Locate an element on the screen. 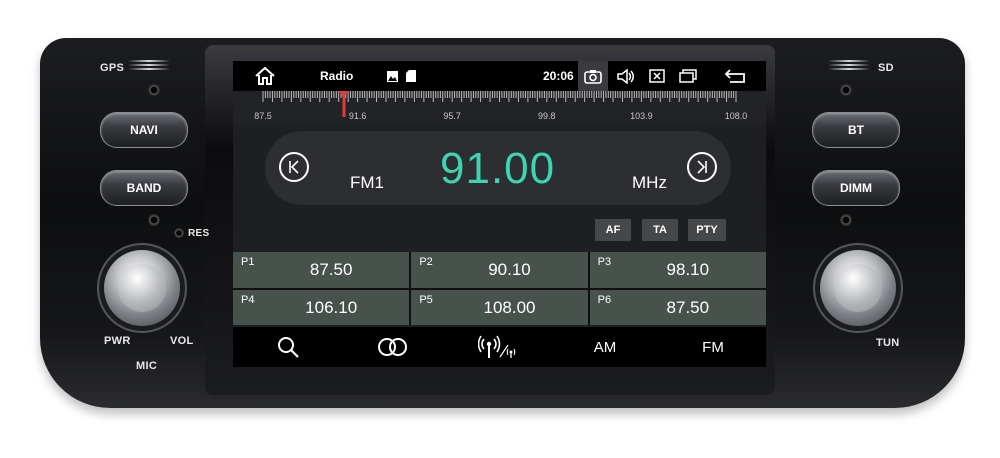  stereo-icon is located at coordinates (393, 347).